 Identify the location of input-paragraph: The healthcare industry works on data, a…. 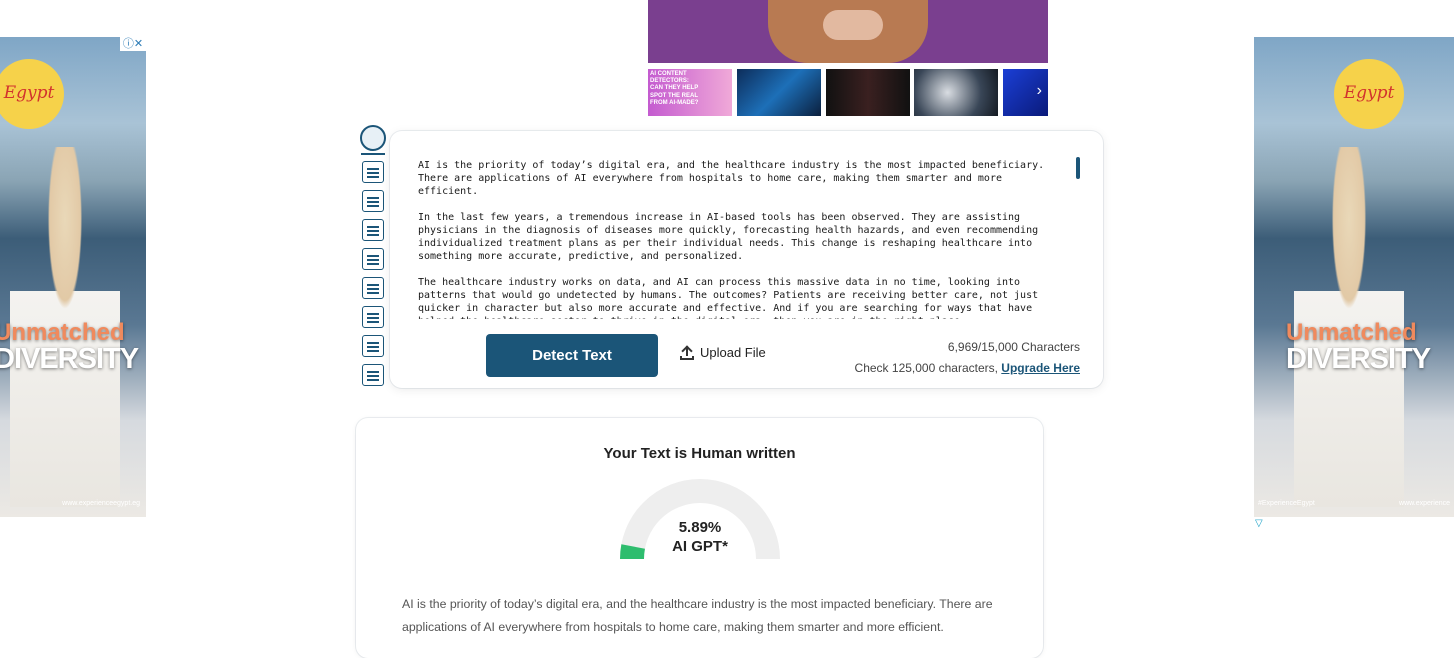
(728, 298).